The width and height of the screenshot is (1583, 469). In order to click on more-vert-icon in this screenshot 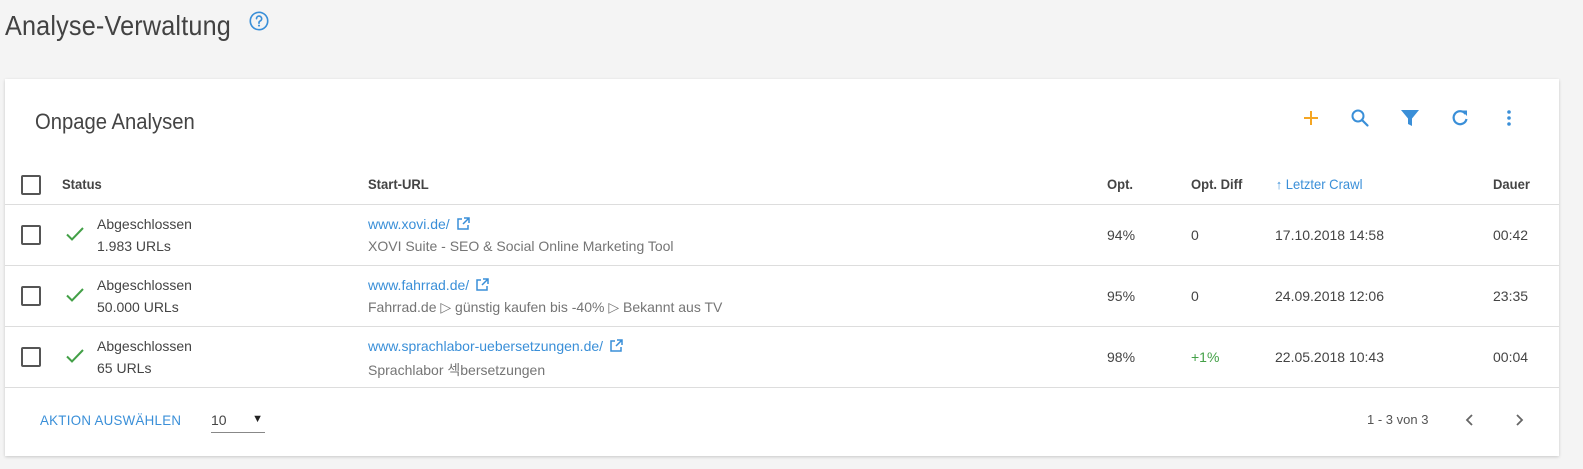, I will do `click(1509, 118)`.